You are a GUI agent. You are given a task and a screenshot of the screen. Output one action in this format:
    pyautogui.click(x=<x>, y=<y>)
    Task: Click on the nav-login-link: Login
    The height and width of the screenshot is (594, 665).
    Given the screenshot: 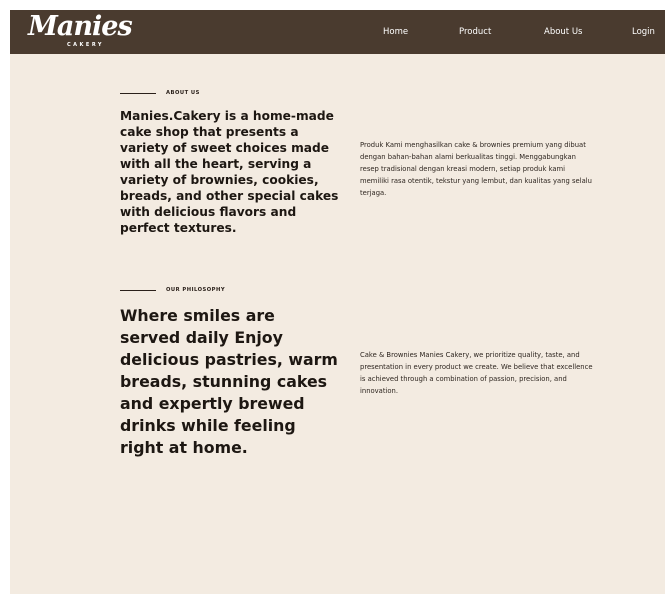 What is the action you would take?
    pyautogui.click(x=643, y=32)
    